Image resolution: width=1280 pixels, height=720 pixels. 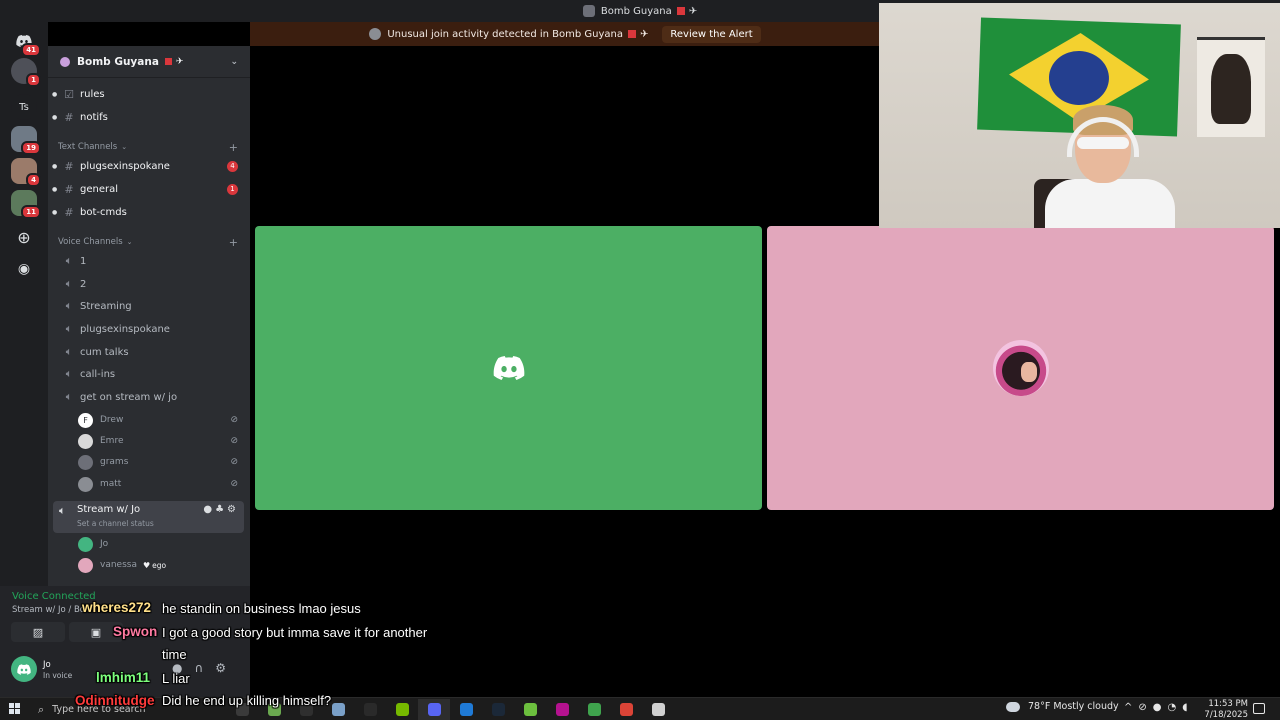 I want to click on webcam-overlay, so click(x=1079, y=115).